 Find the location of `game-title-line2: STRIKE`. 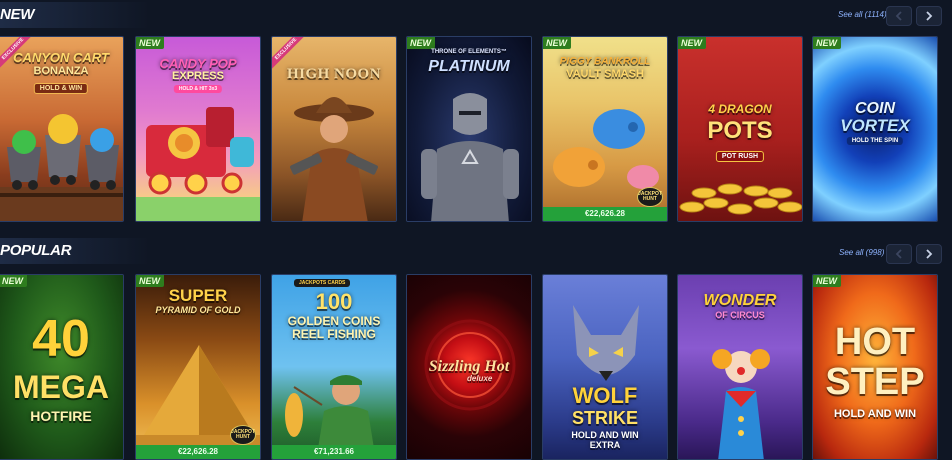

game-title-line2: STRIKE is located at coordinates (604, 418).